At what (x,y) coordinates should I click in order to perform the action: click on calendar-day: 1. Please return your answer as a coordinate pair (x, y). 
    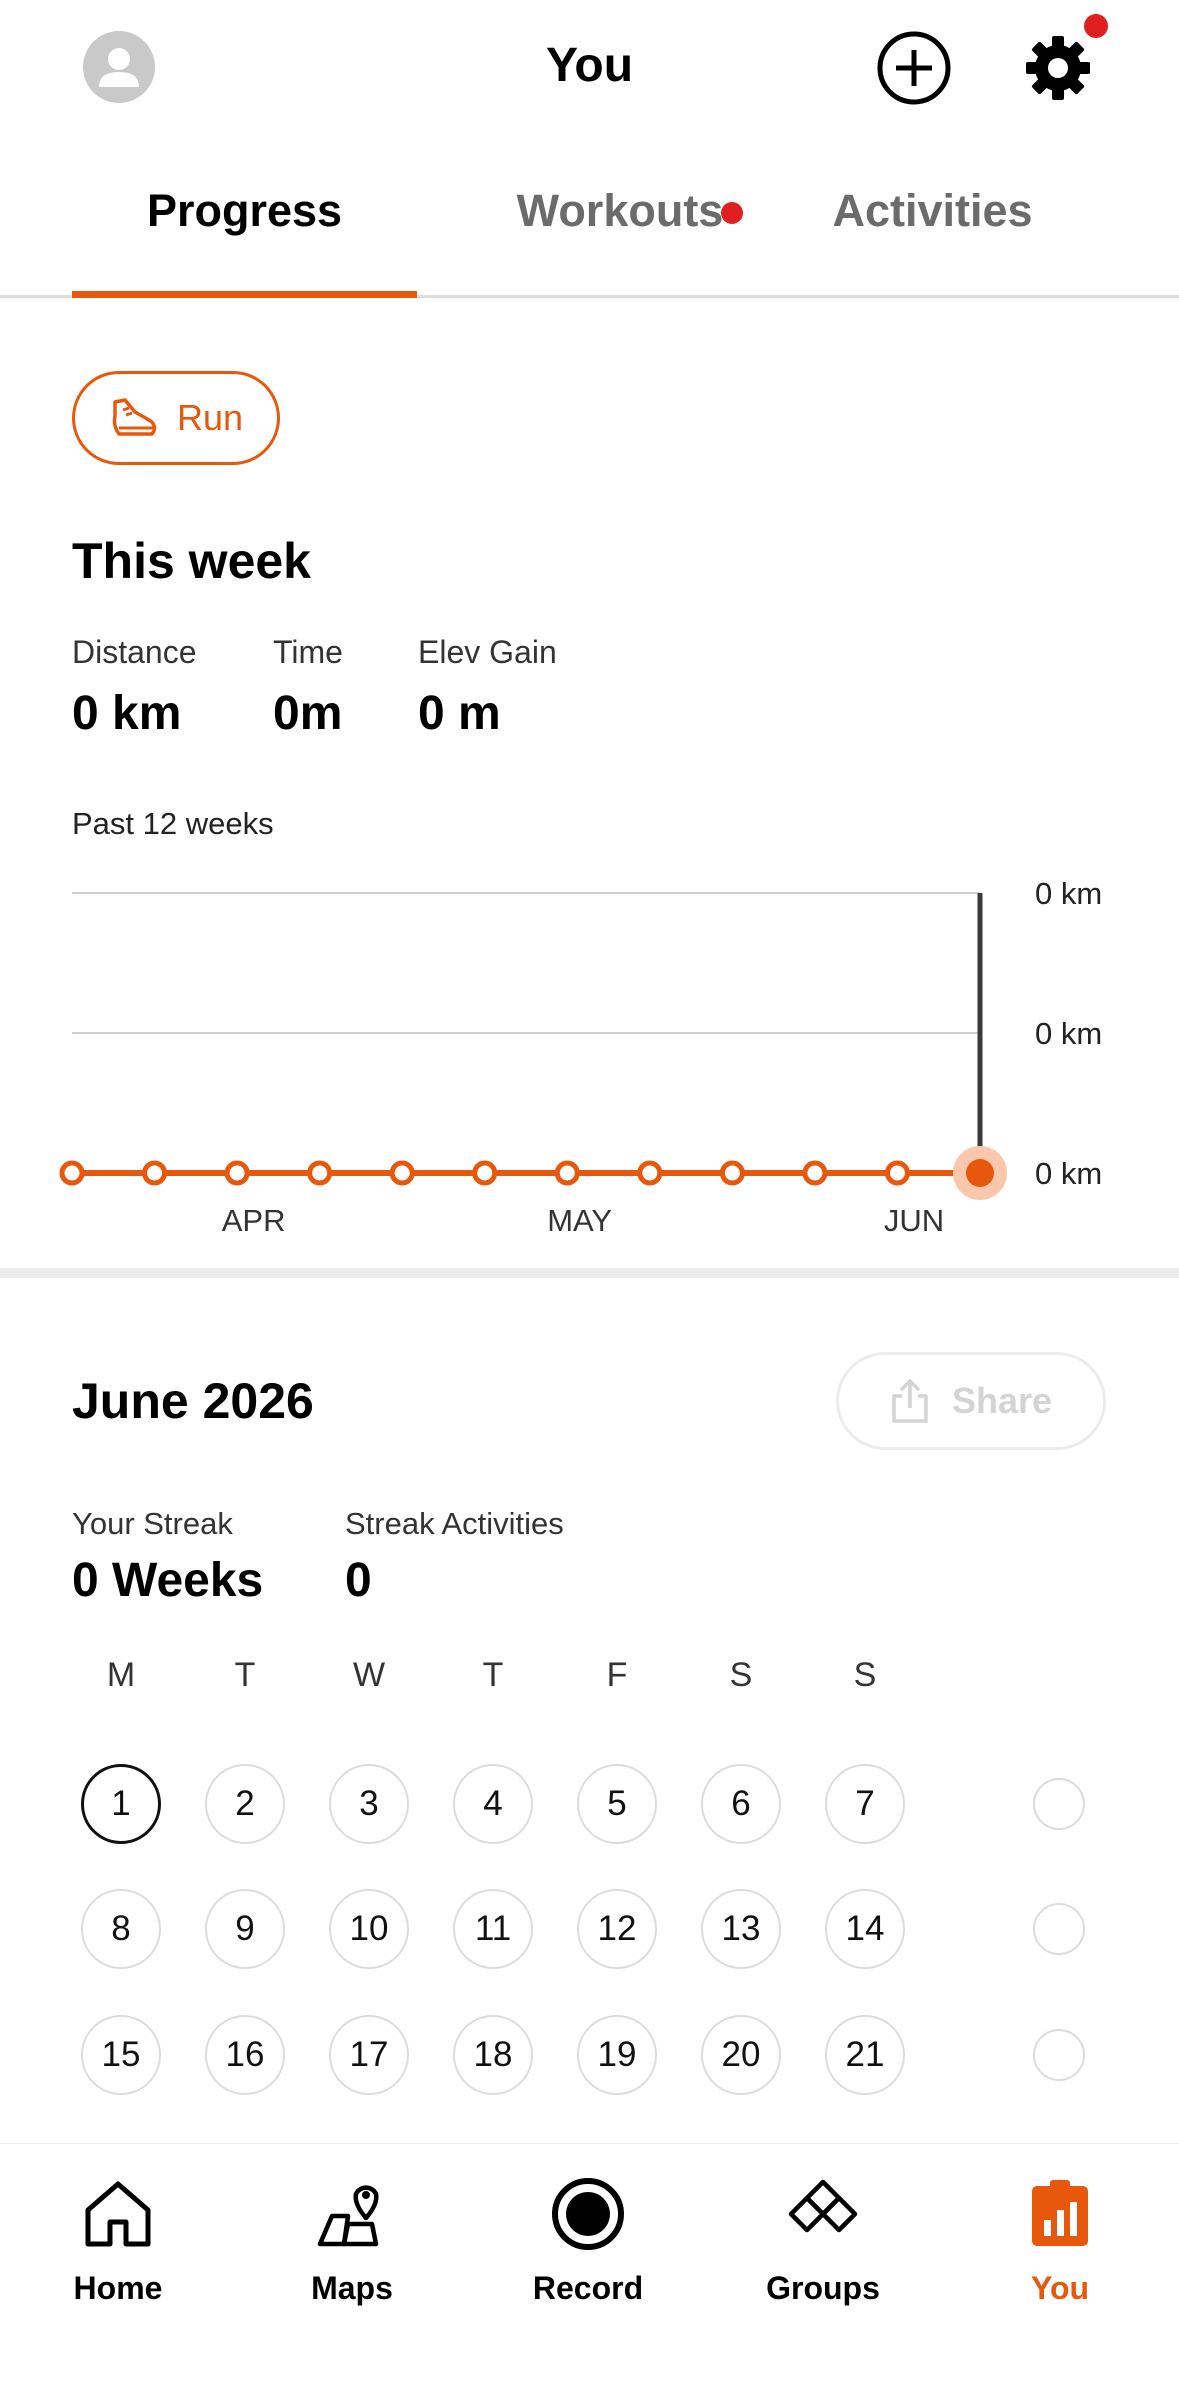
    Looking at the image, I should click on (121, 1804).